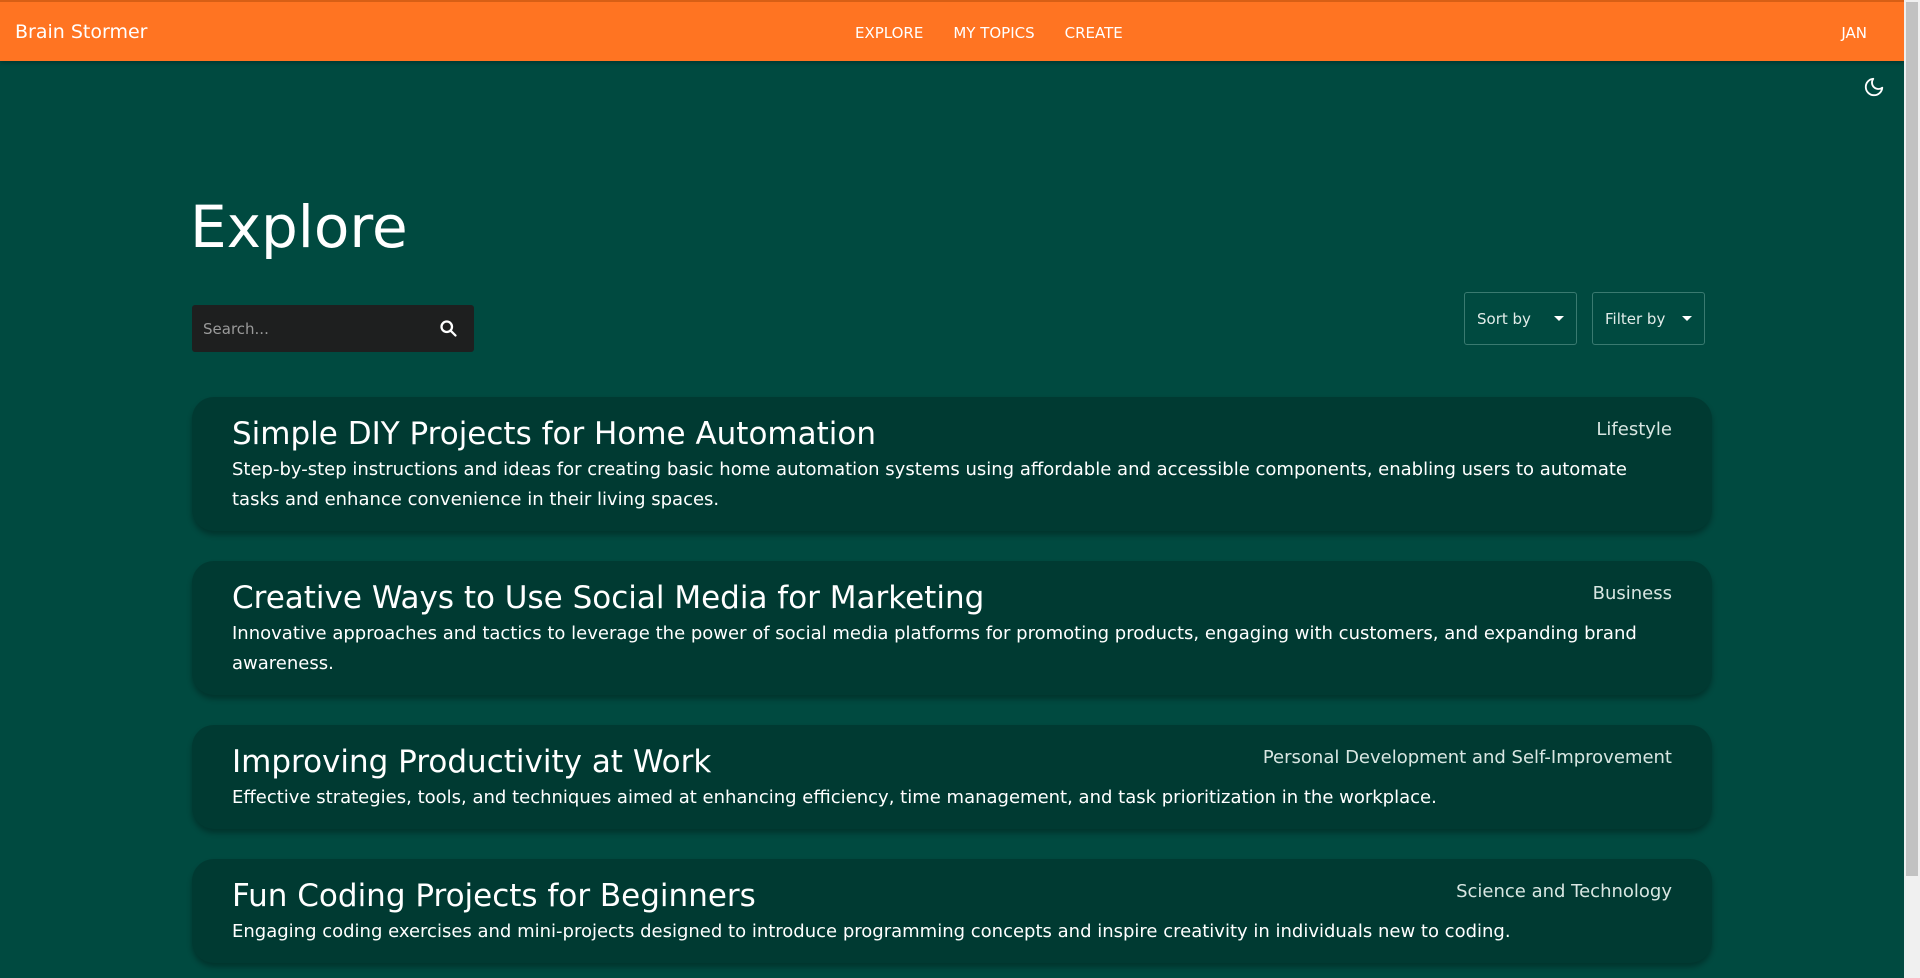 This screenshot has width=1920, height=978. I want to click on main-nav: EXPLORE MY TOPICS CREATE, so click(989, 33).